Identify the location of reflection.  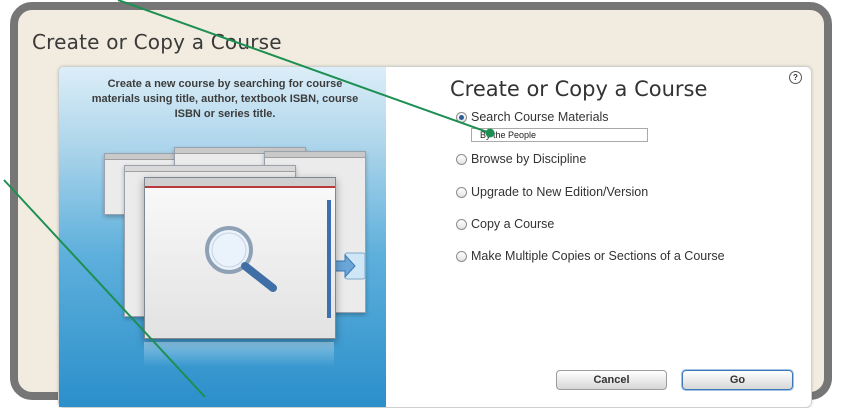
(239, 354).